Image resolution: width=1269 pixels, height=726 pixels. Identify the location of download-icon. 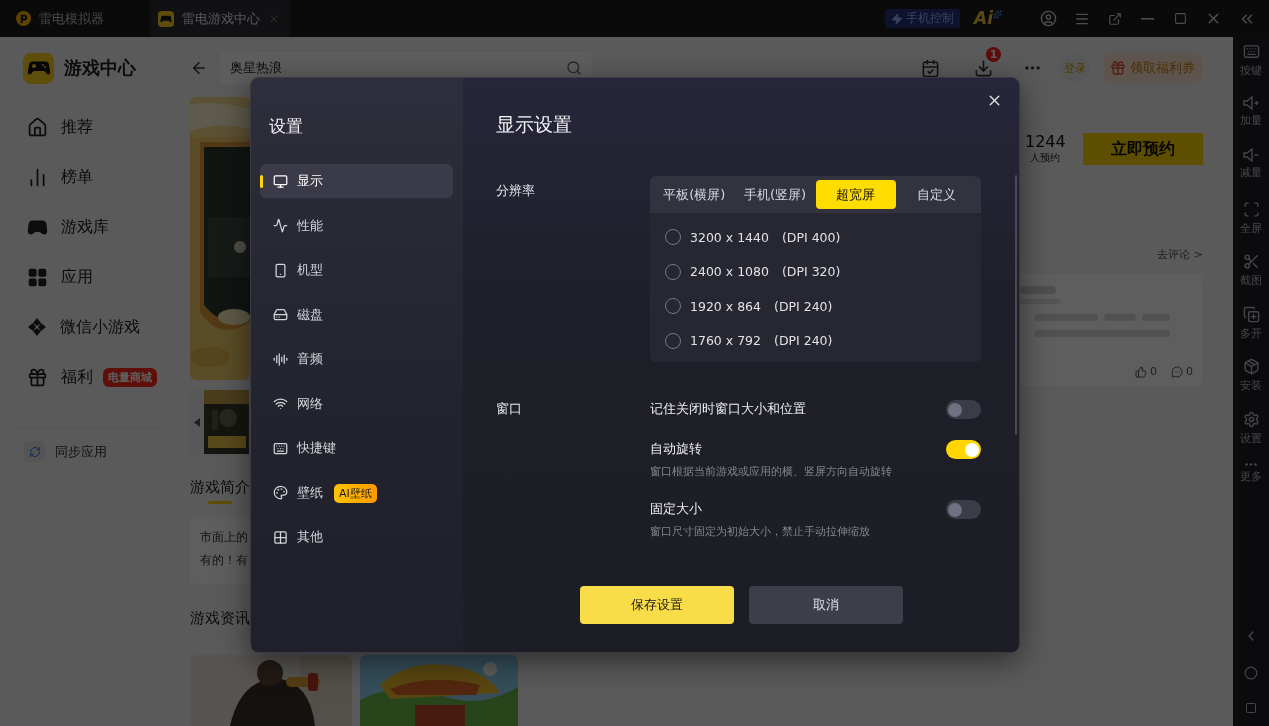
(983, 68).